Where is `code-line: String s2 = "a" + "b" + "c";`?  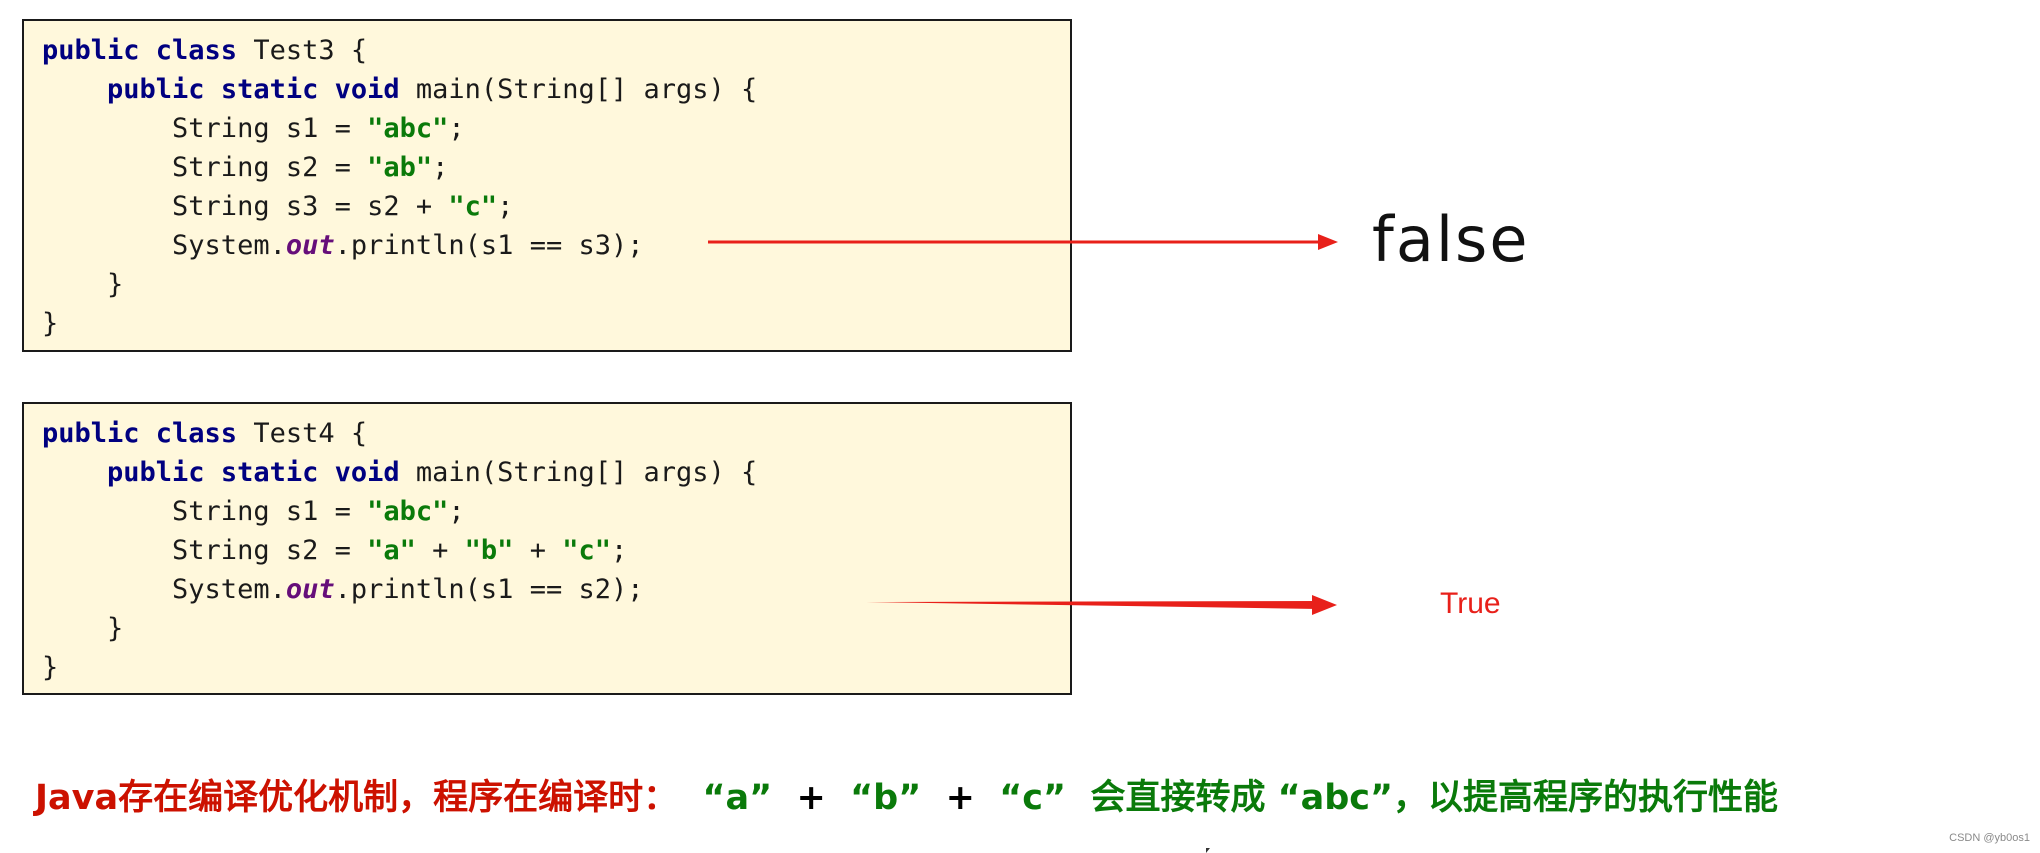
code-line: String s2 = "a" + "b" + "c"; is located at coordinates (556, 550).